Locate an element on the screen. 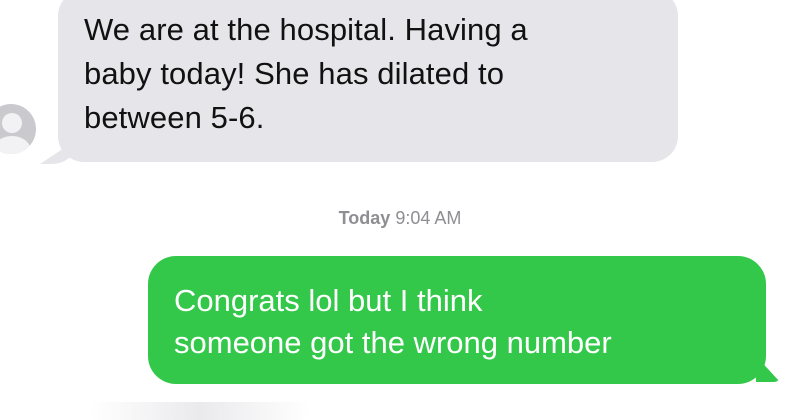  incoming-line: We are at the hospital. Having a is located at coordinates (306, 29).